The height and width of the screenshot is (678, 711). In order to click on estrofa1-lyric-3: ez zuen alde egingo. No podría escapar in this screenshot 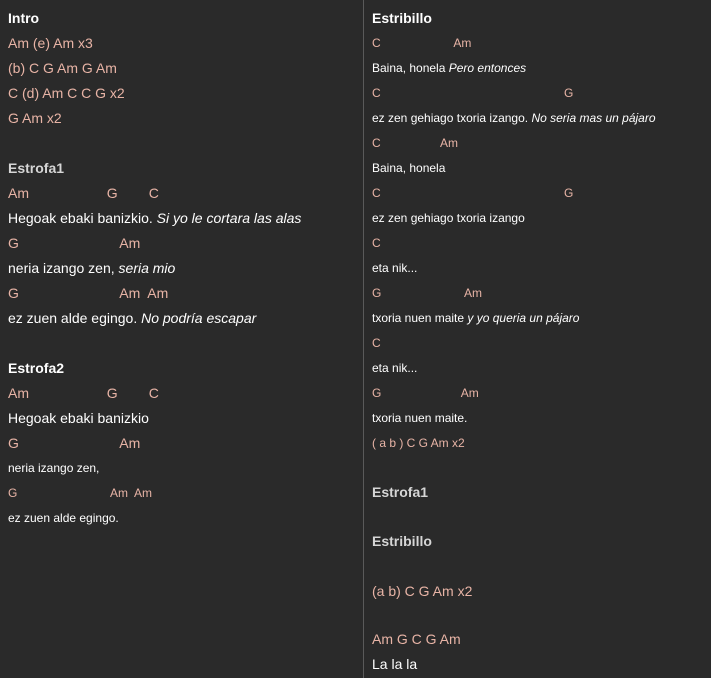, I will do `click(132, 318)`.